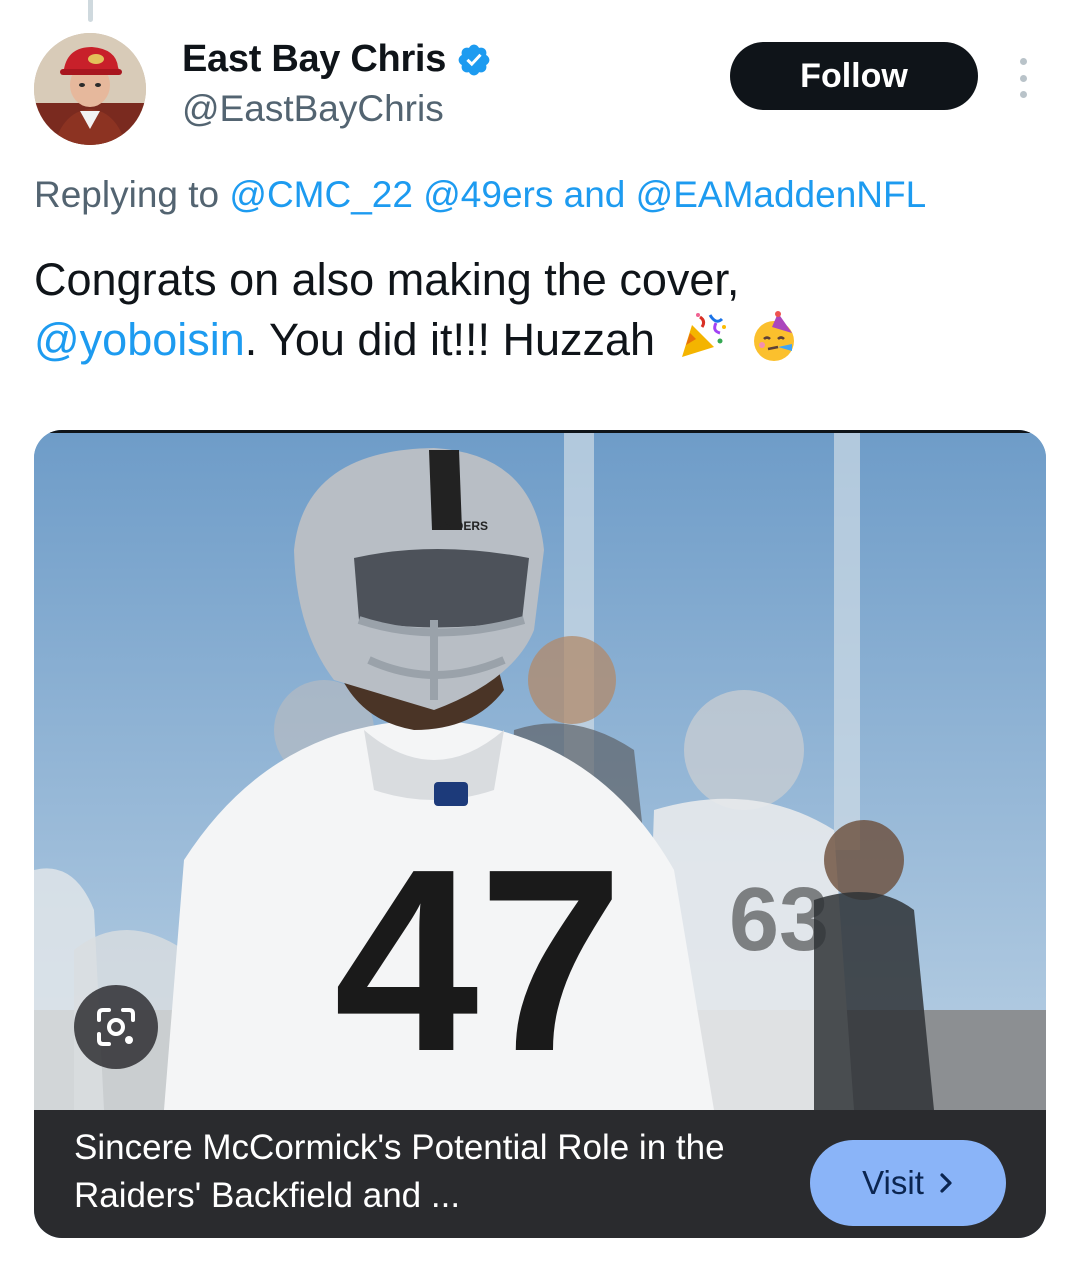 This screenshot has width=1065, height=1265. Describe the element at coordinates (854, 76) in the screenshot. I see `follow-button: Follow` at that location.